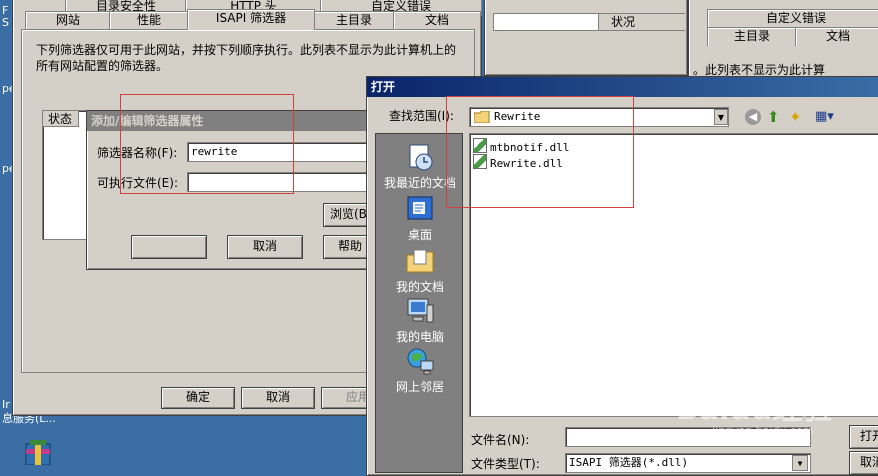  Describe the element at coordinates (526, 163) in the screenshot. I see `file-name: Rewrite.dll` at that location.